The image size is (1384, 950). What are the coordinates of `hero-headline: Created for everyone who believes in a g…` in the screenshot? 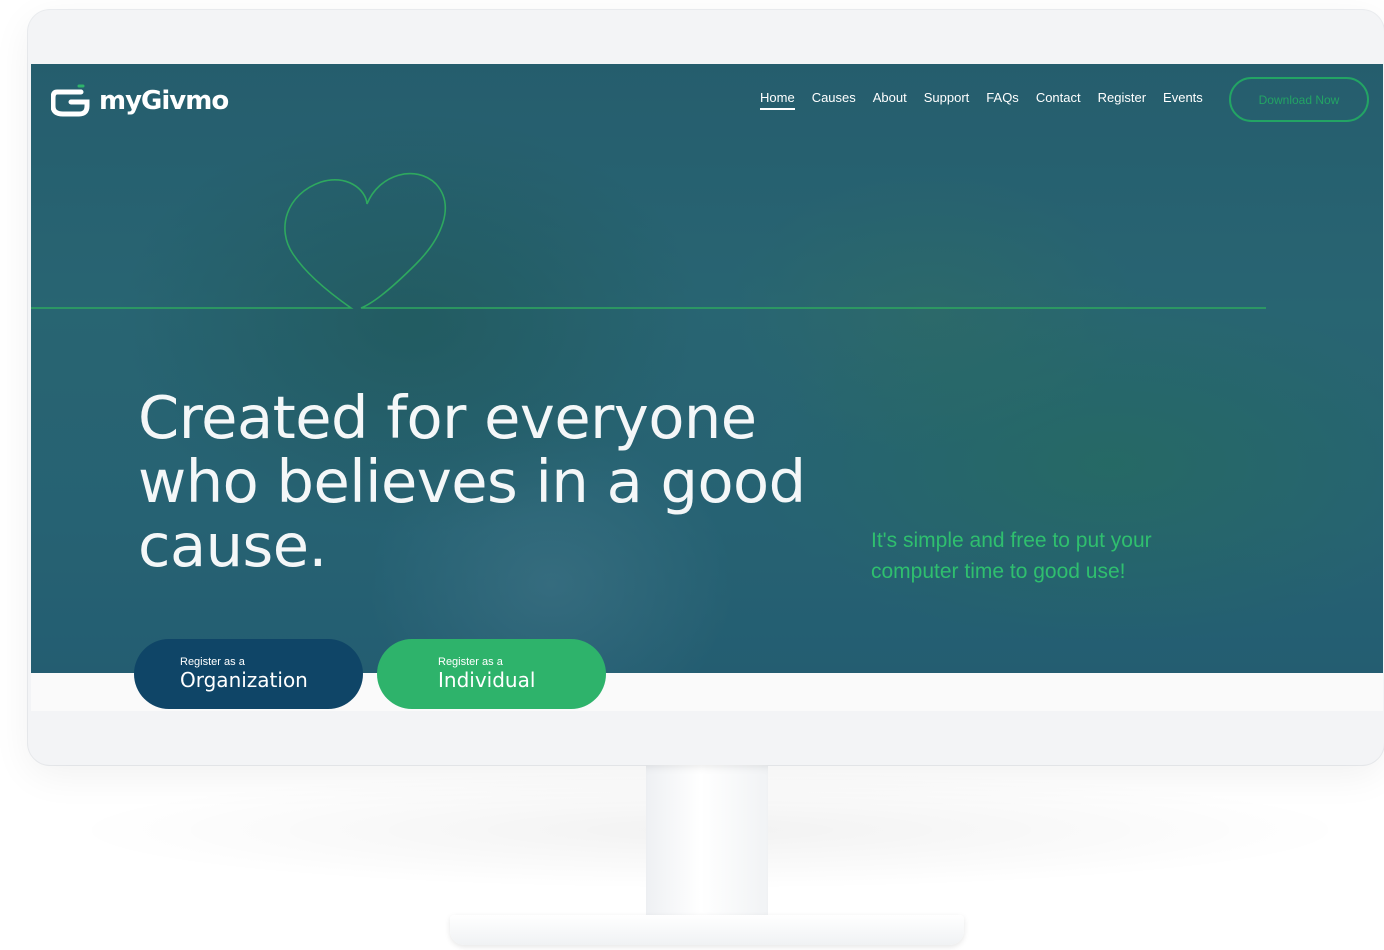 It's located at (498, 482).